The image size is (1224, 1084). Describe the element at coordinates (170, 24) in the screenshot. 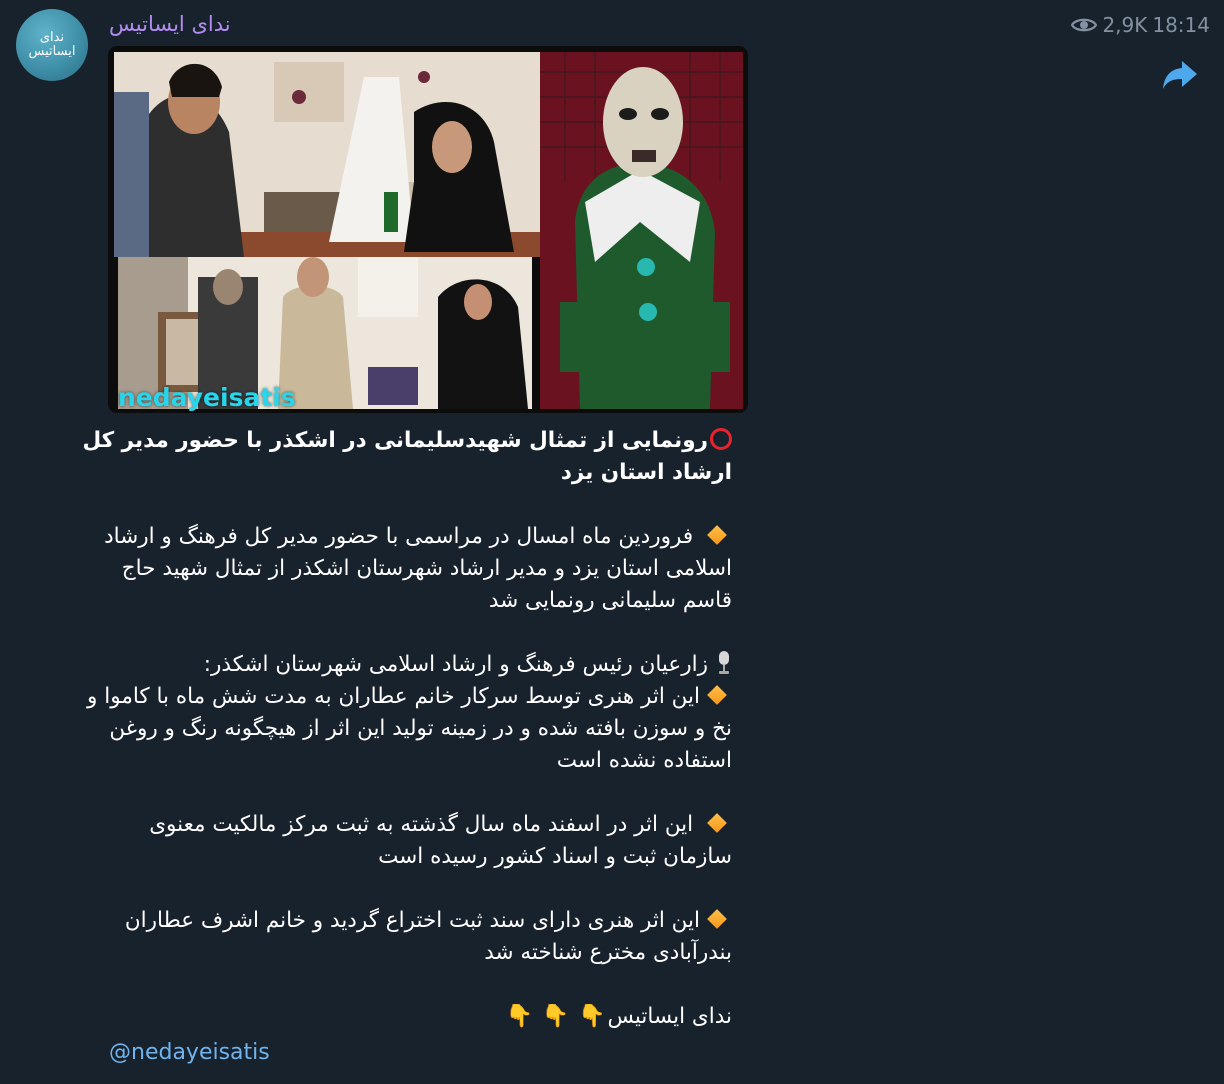

I see `channel-name: ندای ایساتیس` at that location.